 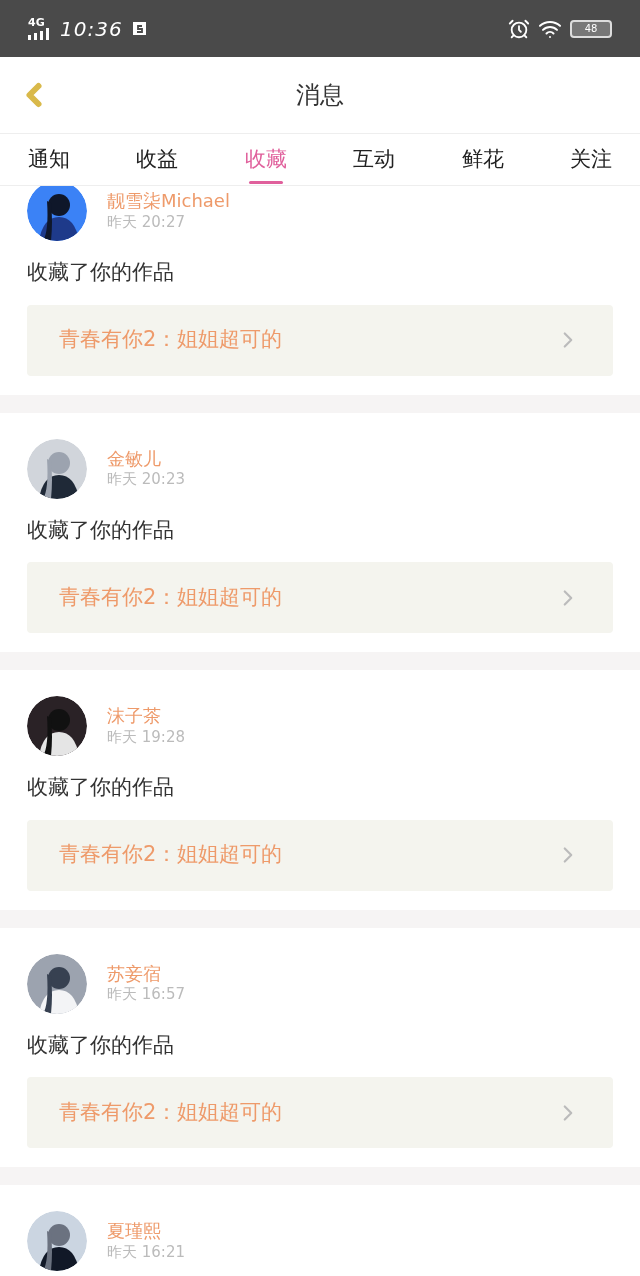 I want to click on page-title: 消息, so click(x=320, y=95).